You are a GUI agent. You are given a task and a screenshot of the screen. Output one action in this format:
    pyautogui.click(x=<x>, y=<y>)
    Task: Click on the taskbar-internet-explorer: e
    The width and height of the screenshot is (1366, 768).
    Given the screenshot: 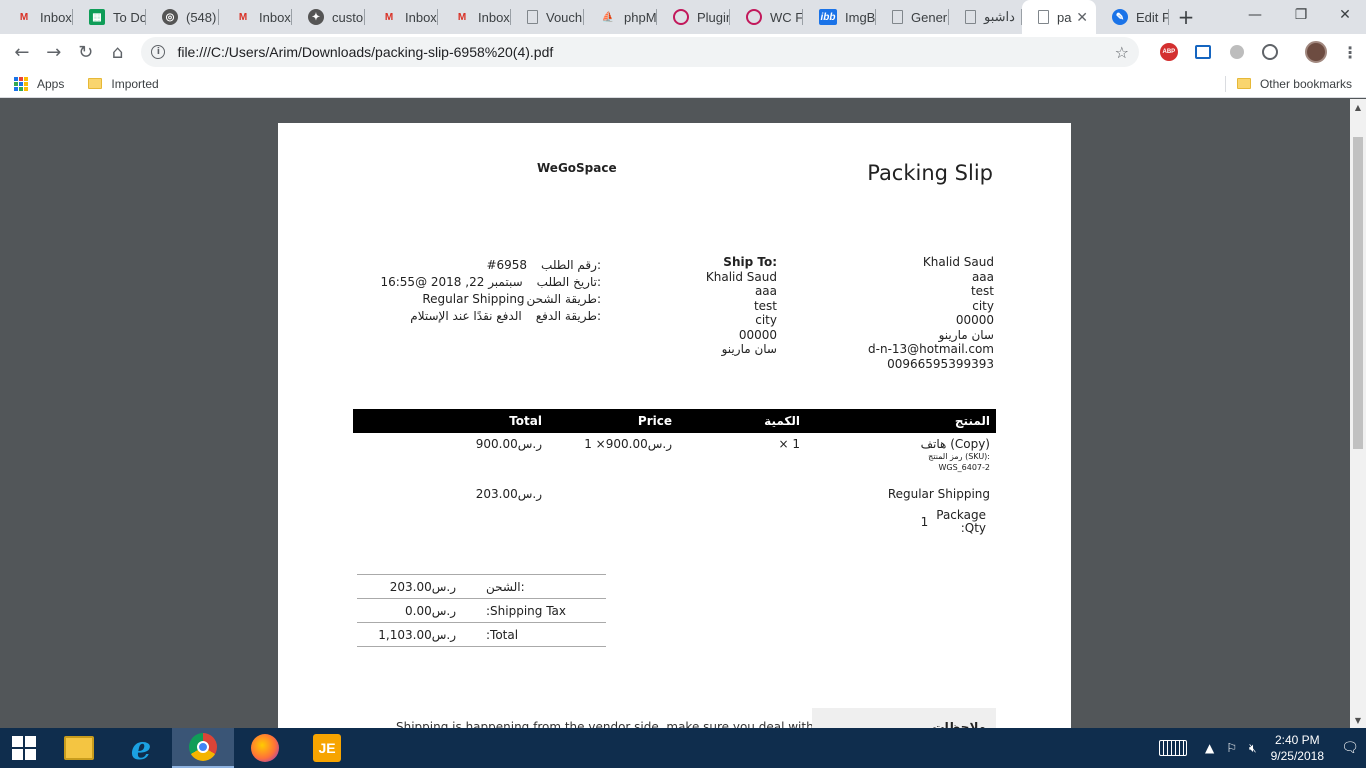 What is the action you would take?
    pyautogui.click(x=141, y=748)
    